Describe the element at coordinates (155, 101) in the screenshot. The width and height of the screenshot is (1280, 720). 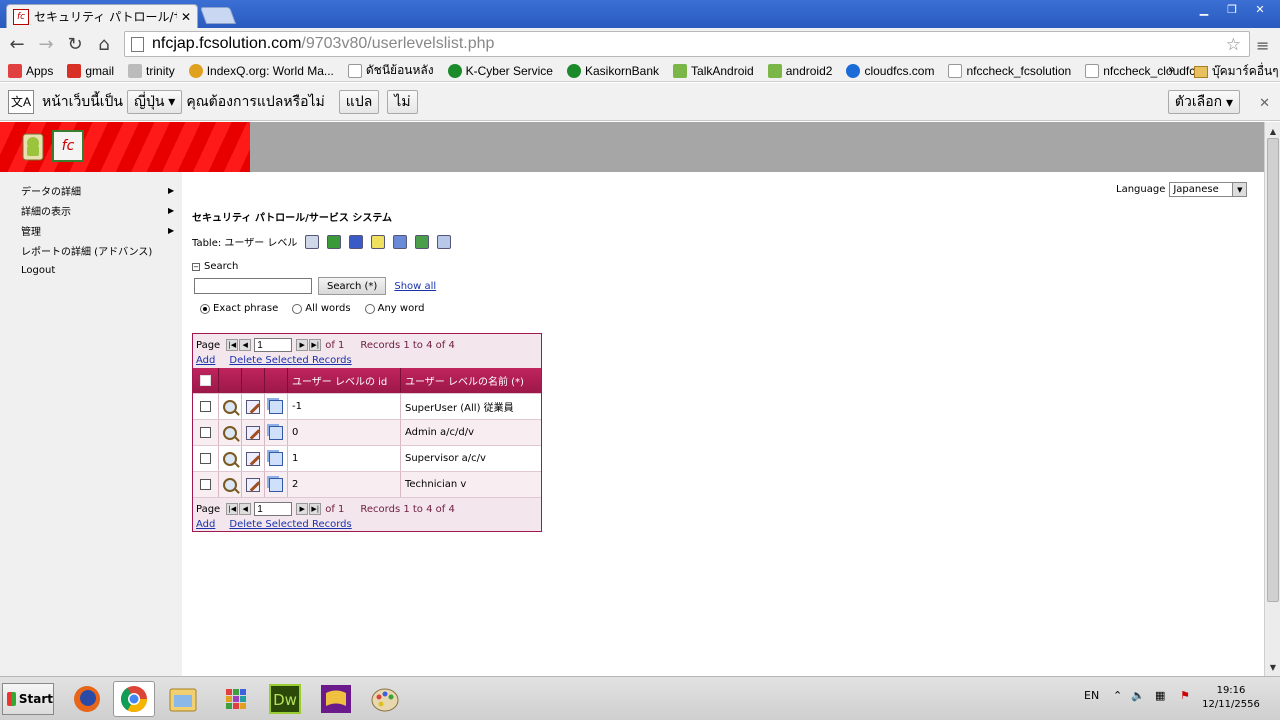
I see `translate-language-select: ญี่ปุ่น ▾` at that location.